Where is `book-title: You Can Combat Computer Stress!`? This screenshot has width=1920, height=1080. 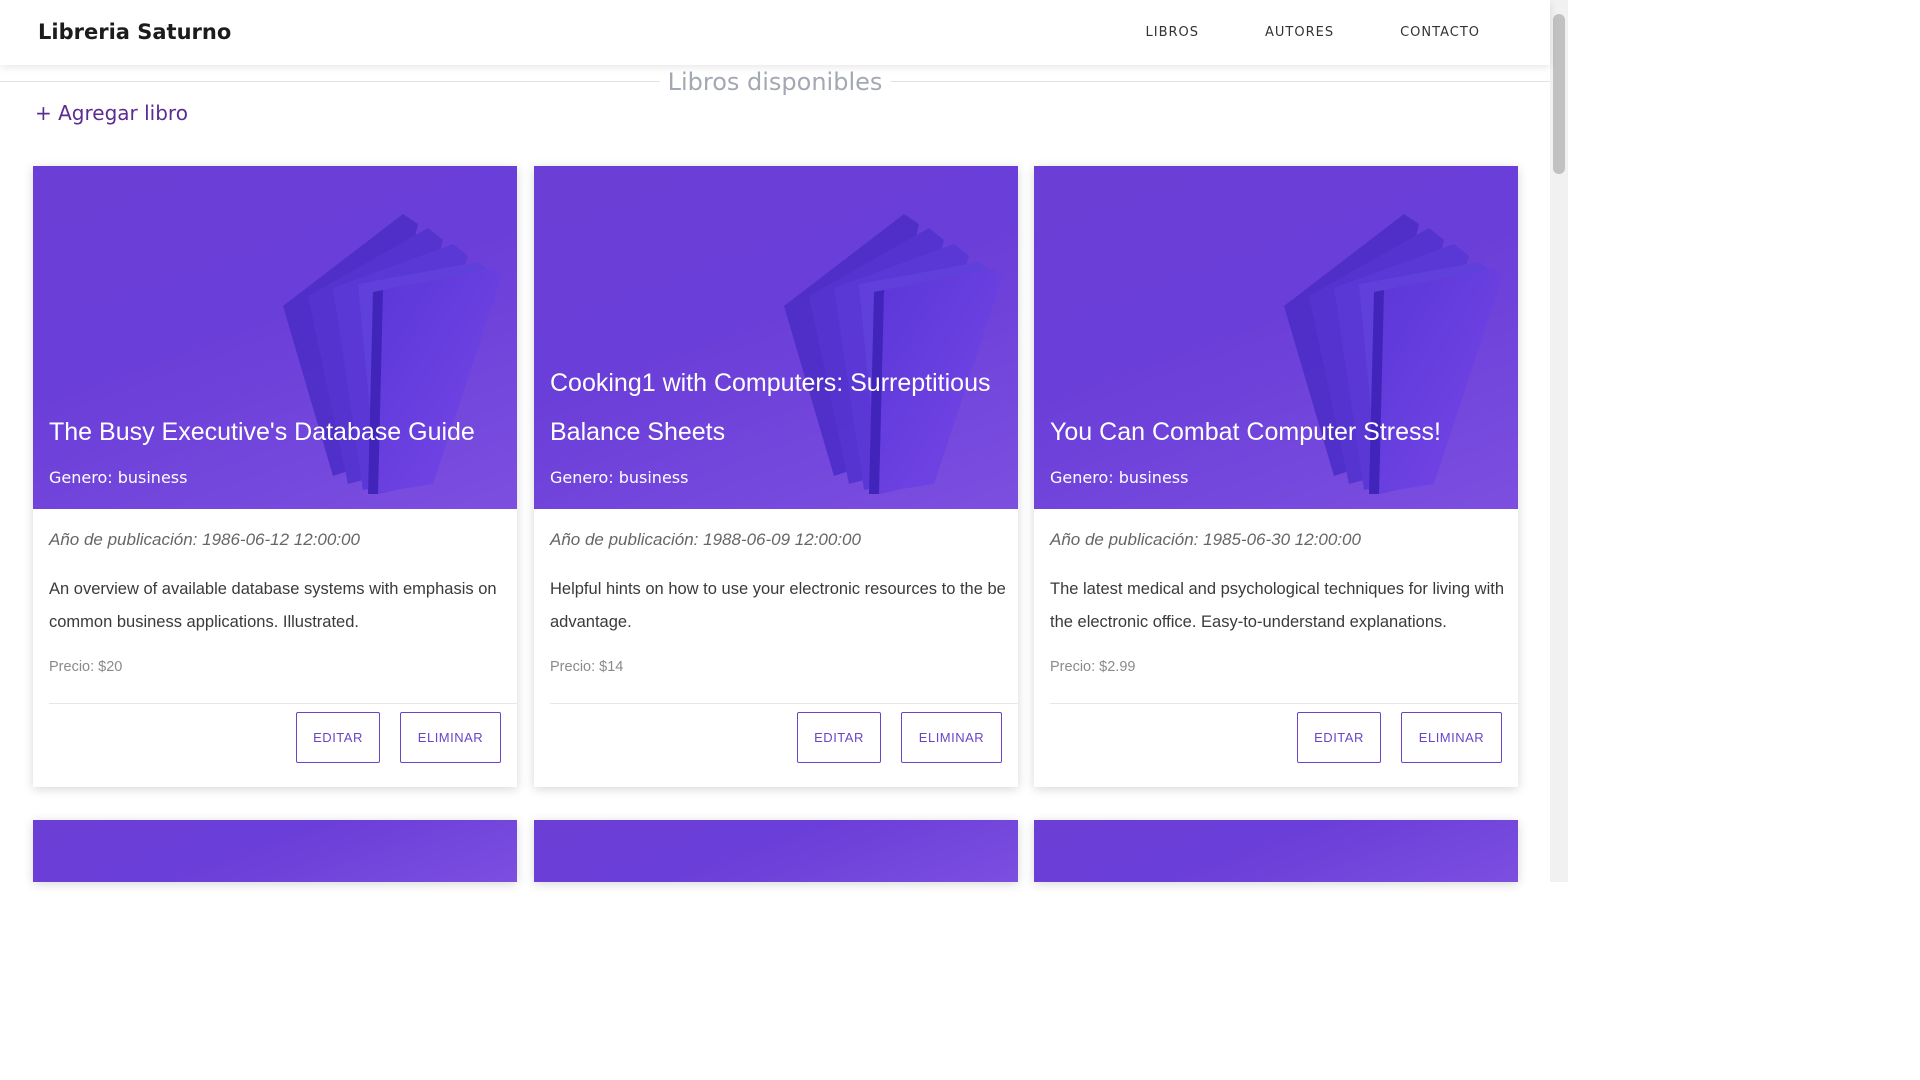 book-title: You Can Combat Computer Stress! is located at coordinates (1245, 432).